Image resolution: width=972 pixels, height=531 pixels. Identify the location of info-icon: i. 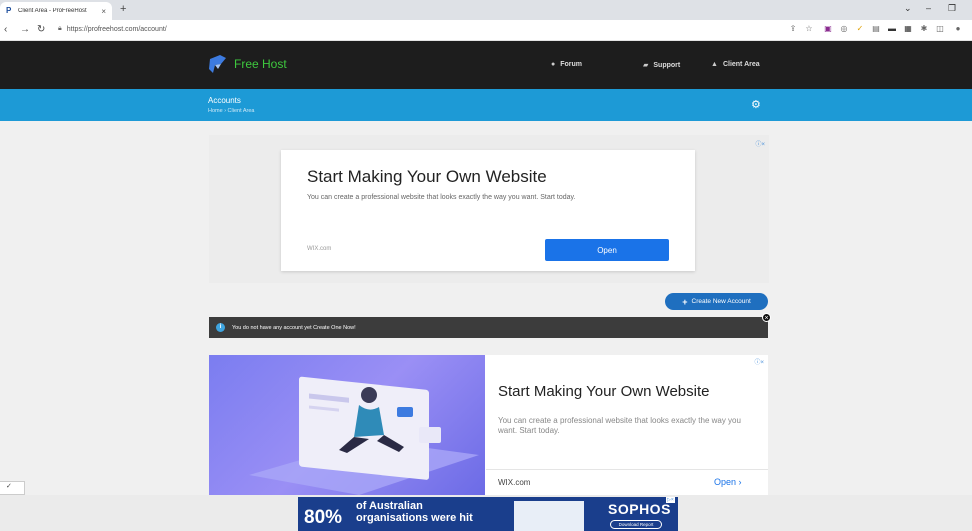
(220, 327).